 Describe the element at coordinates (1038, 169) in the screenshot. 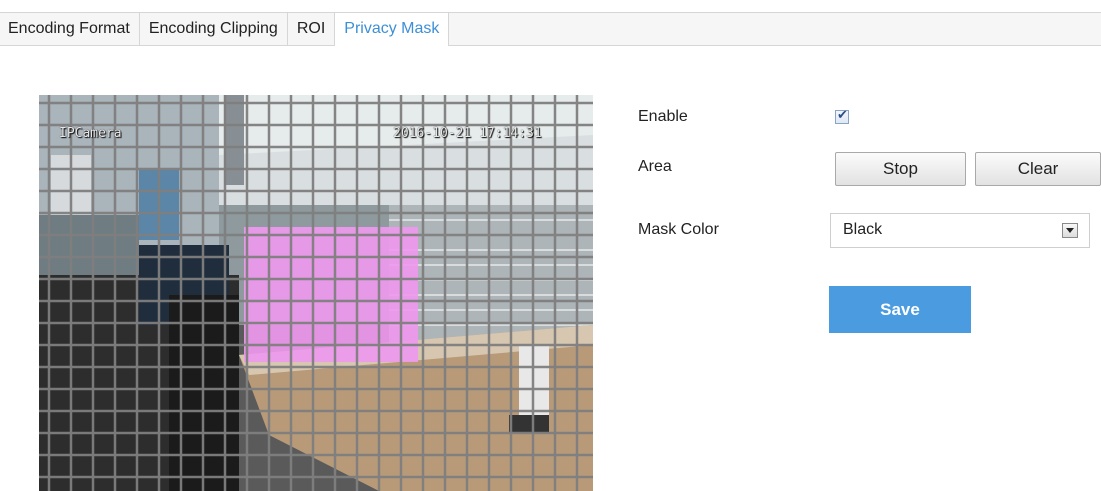

I see `clear-button: Clear` at that location.